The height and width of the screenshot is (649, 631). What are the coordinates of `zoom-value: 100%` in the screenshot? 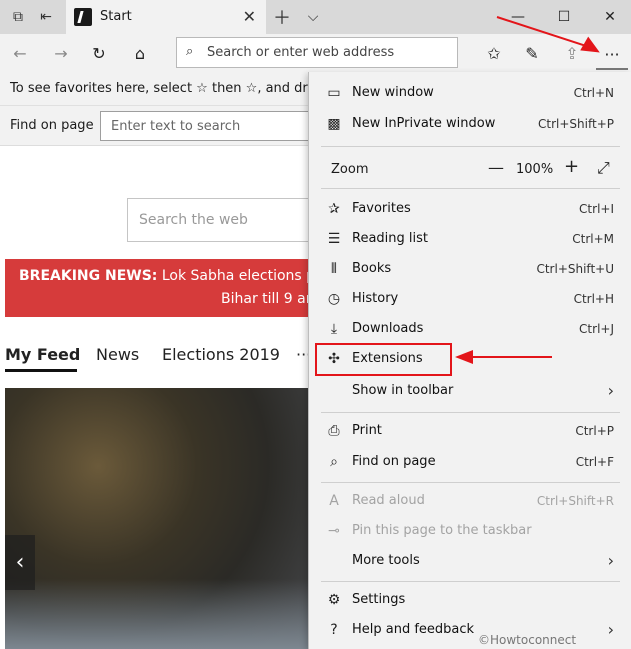 It's located at (535, 169).